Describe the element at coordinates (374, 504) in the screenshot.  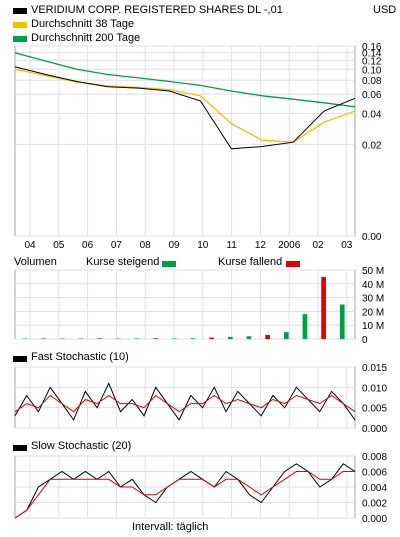
I see `slow-stoch-y-tick-label: 0.002` at that location.